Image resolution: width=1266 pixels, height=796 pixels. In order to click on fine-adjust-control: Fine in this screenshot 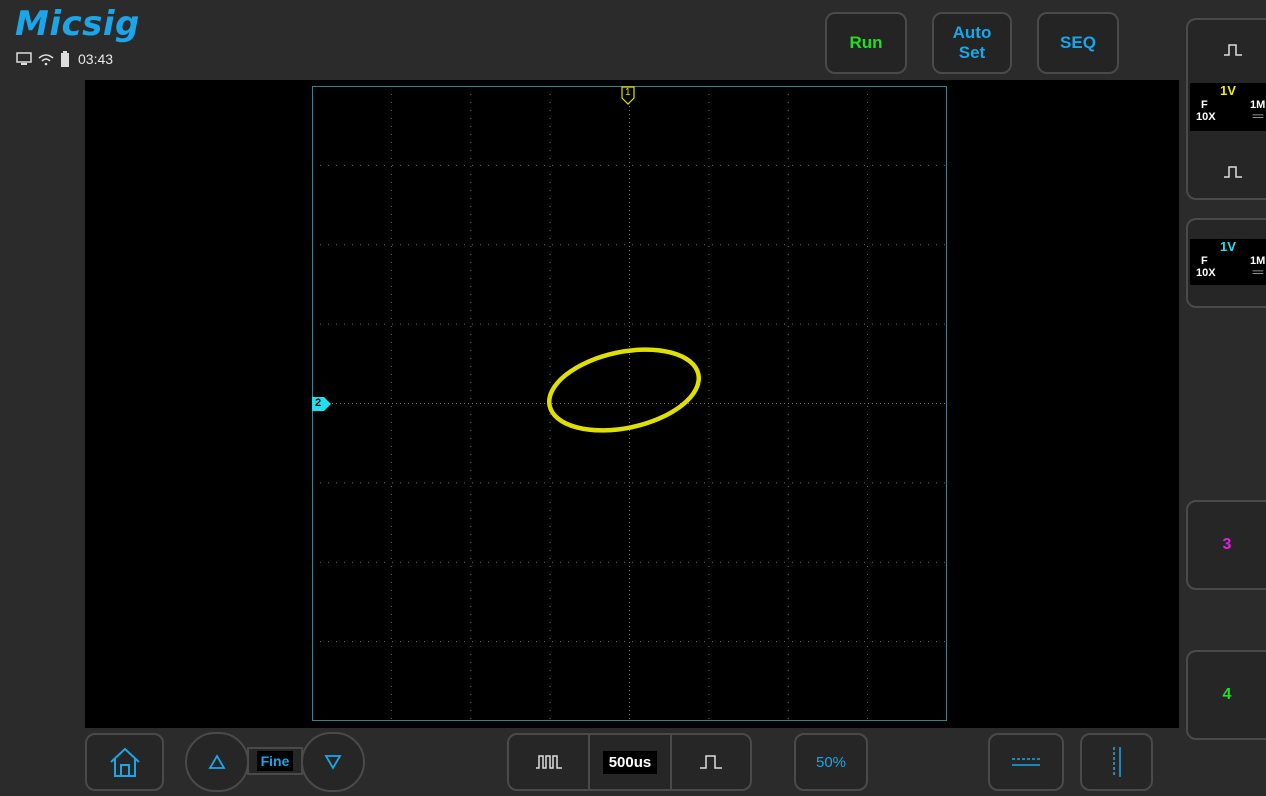, I will do `click(275, 762)`.